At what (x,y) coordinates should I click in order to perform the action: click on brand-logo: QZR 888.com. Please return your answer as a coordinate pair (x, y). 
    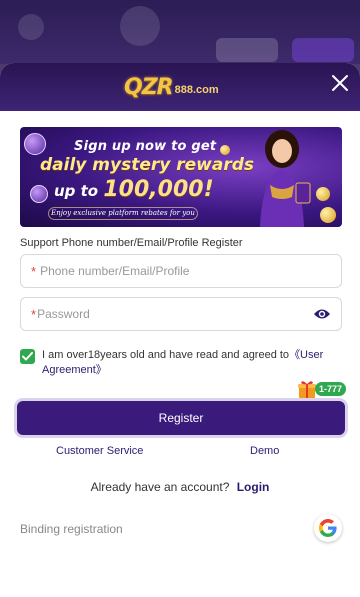
    Looking at the image, I should click on (171, 87).